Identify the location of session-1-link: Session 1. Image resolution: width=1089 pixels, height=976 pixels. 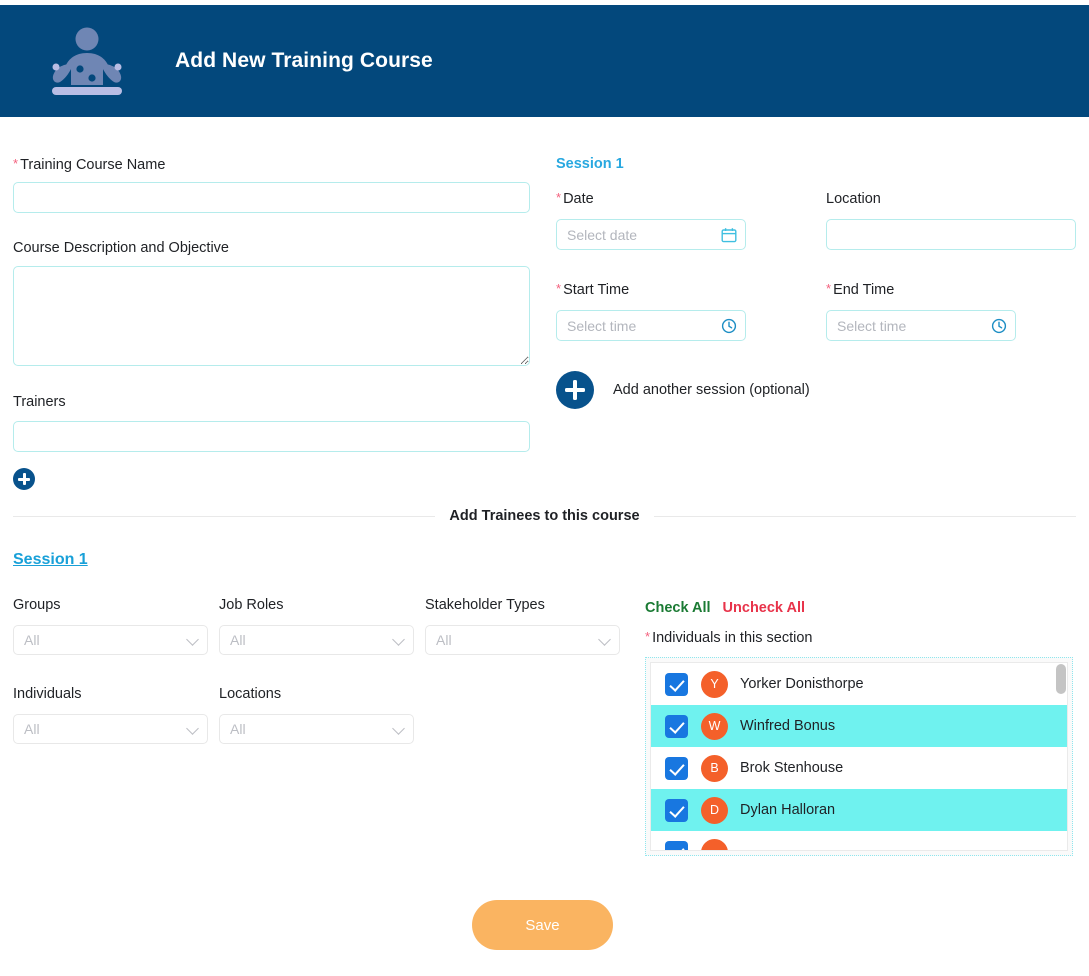
(50, 560).